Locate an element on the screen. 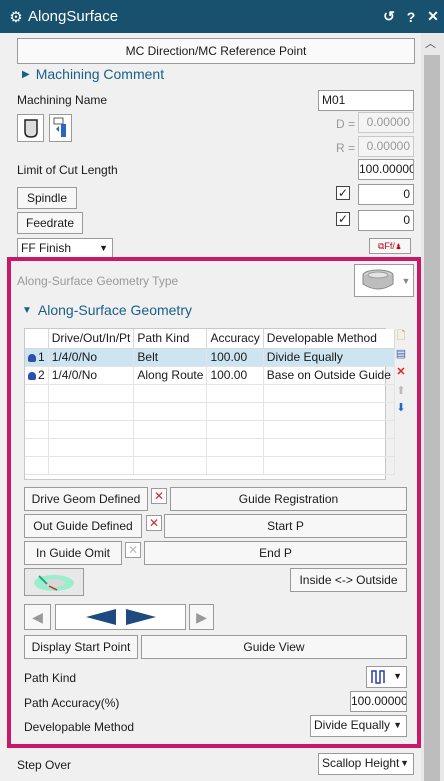  table-row: 1 1/4/0/No Belt 100.00 Divide Equally is located at coordinates (210, 357).